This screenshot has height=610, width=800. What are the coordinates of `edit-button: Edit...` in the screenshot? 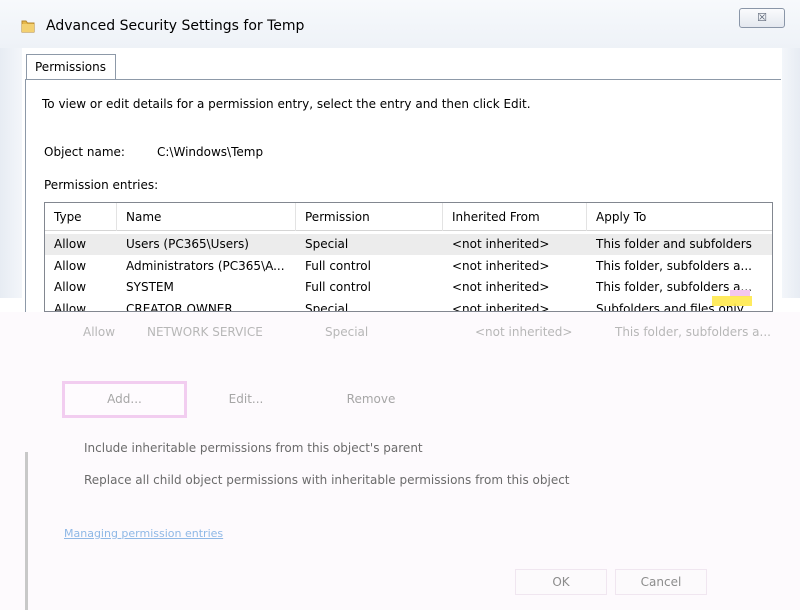 It's located at (246, 399).